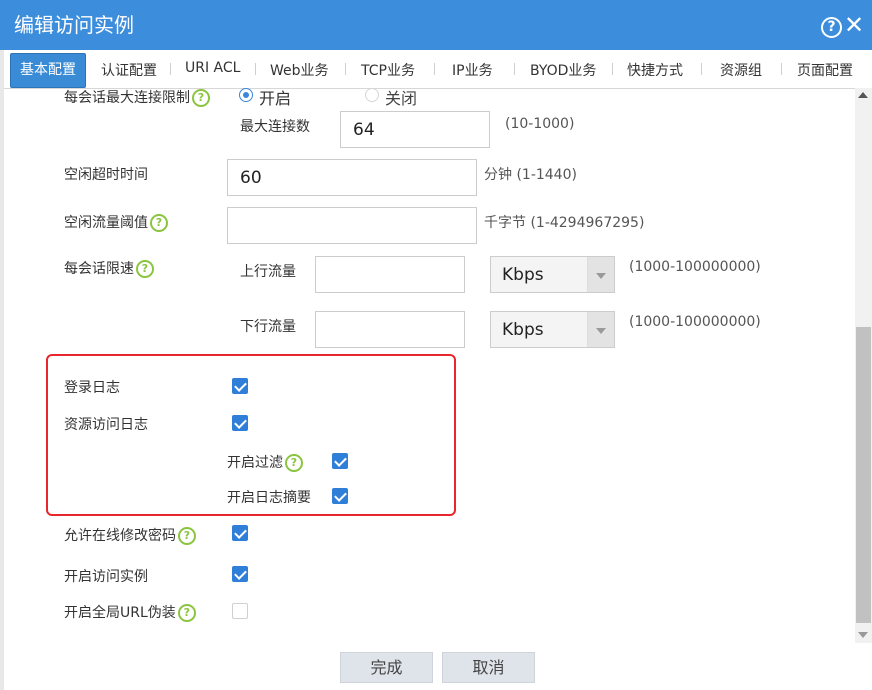 The image size is (872, 690). I want to click on scroll-up-icon, so click(863, 95).